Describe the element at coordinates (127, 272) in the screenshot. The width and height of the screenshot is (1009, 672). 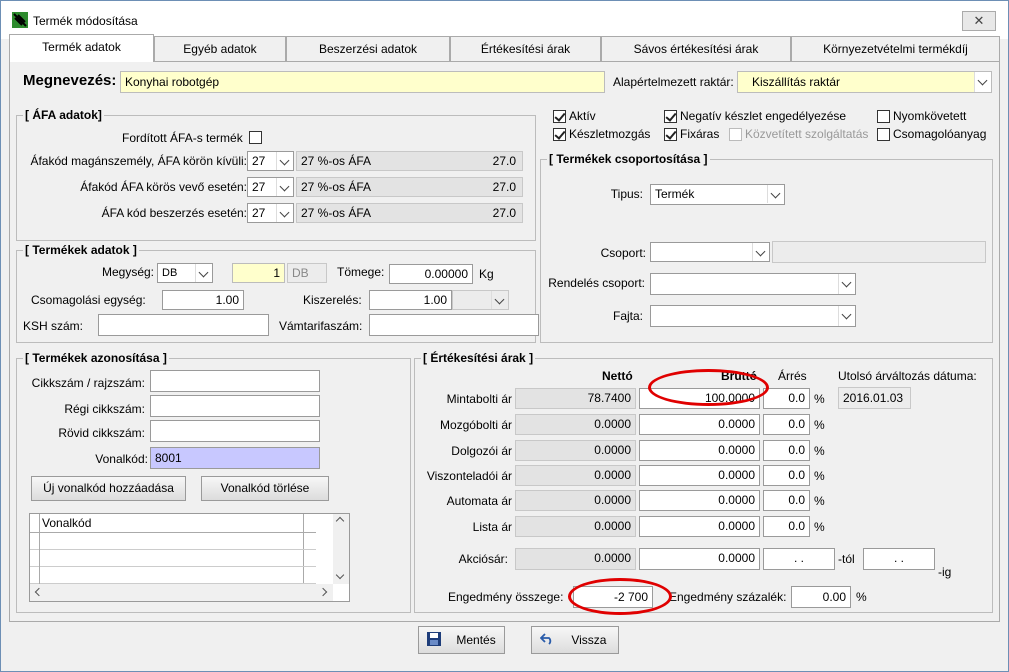
I see `unit-label: Megység:` at that location.